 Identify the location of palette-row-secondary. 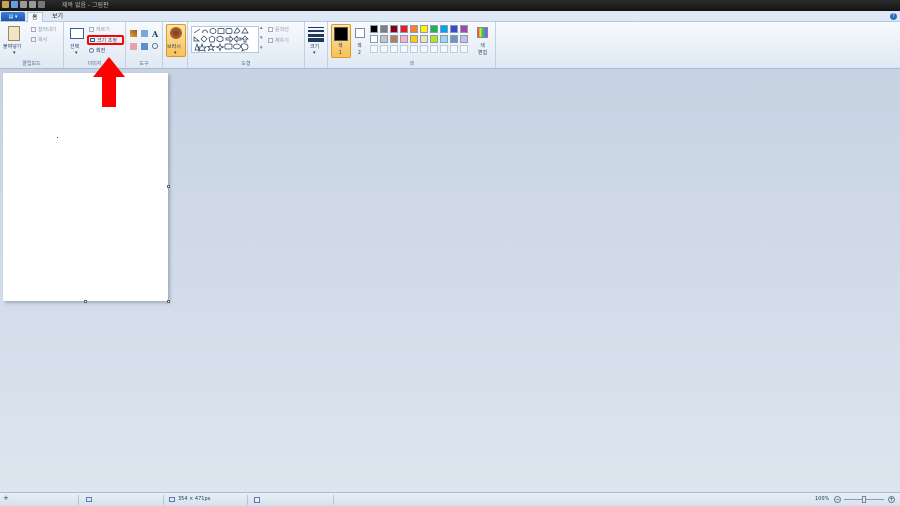
(422, 39).